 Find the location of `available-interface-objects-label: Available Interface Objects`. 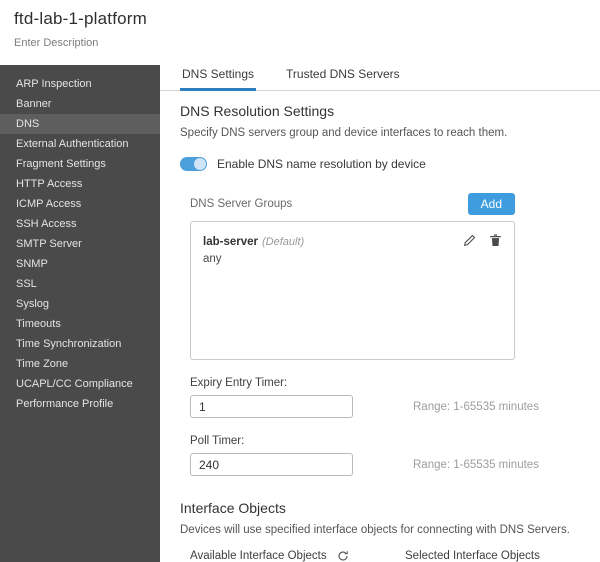

available-interface-objects-label: Available Interface Objects is located at coordinates (258, 556).